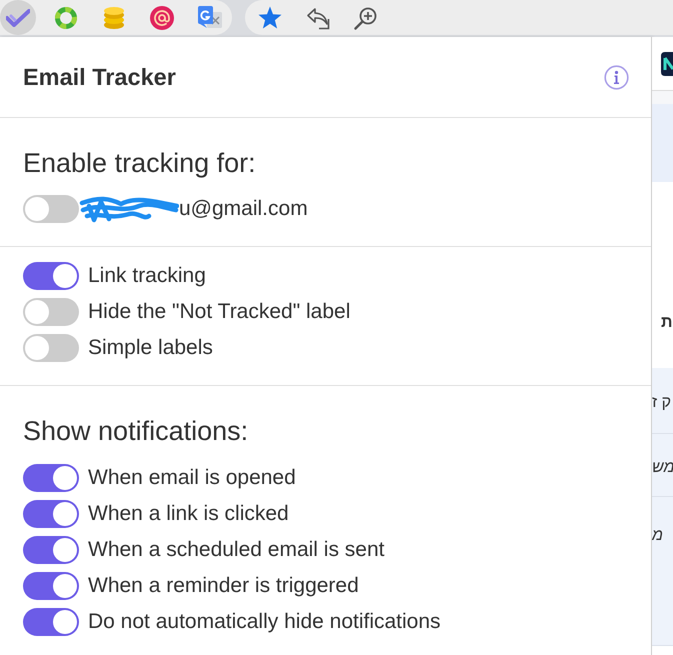  What do you see at coordinates (667, 64) in the screenshot?
I see `logo-tile-icon` at bounding box center [667, 64].